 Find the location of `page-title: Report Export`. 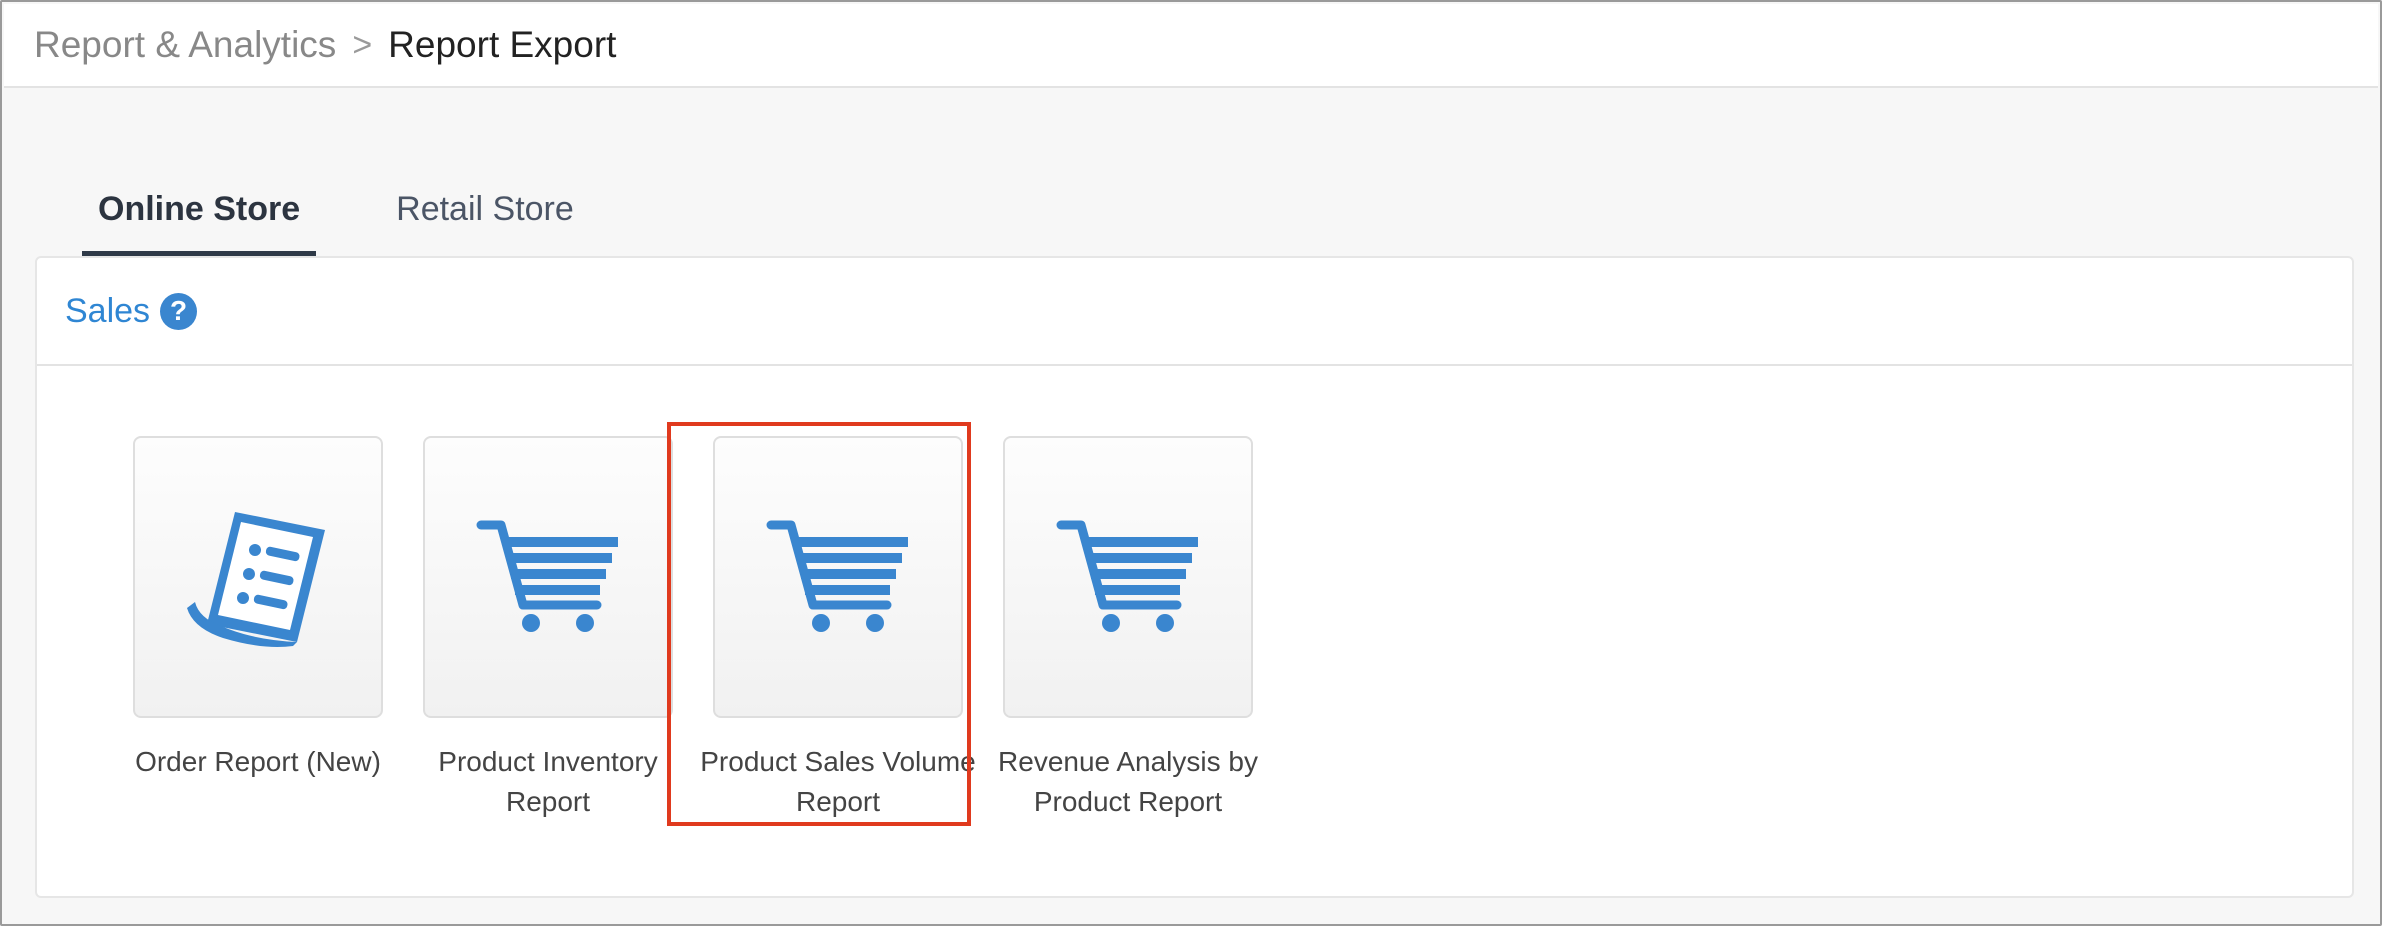

page-title: Report Export is located at coordinates (502, 44).